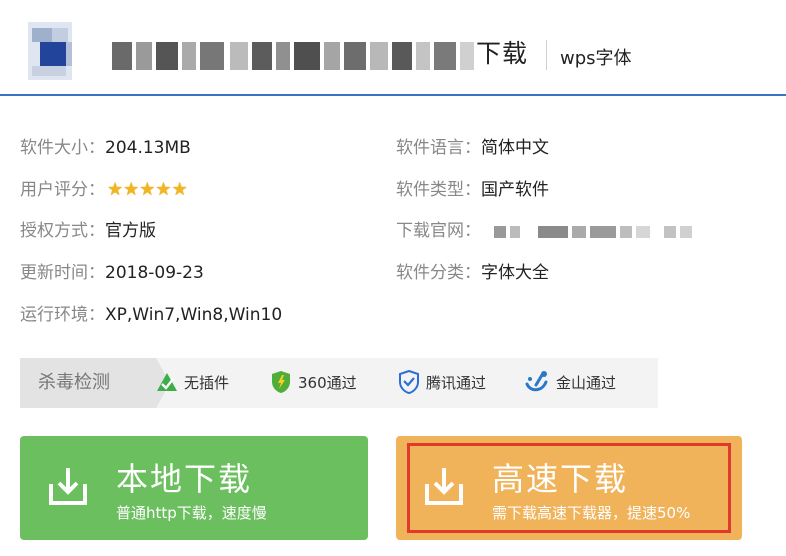  I want to click on av-item-no-plugin: 无插件, so click(192, 383).